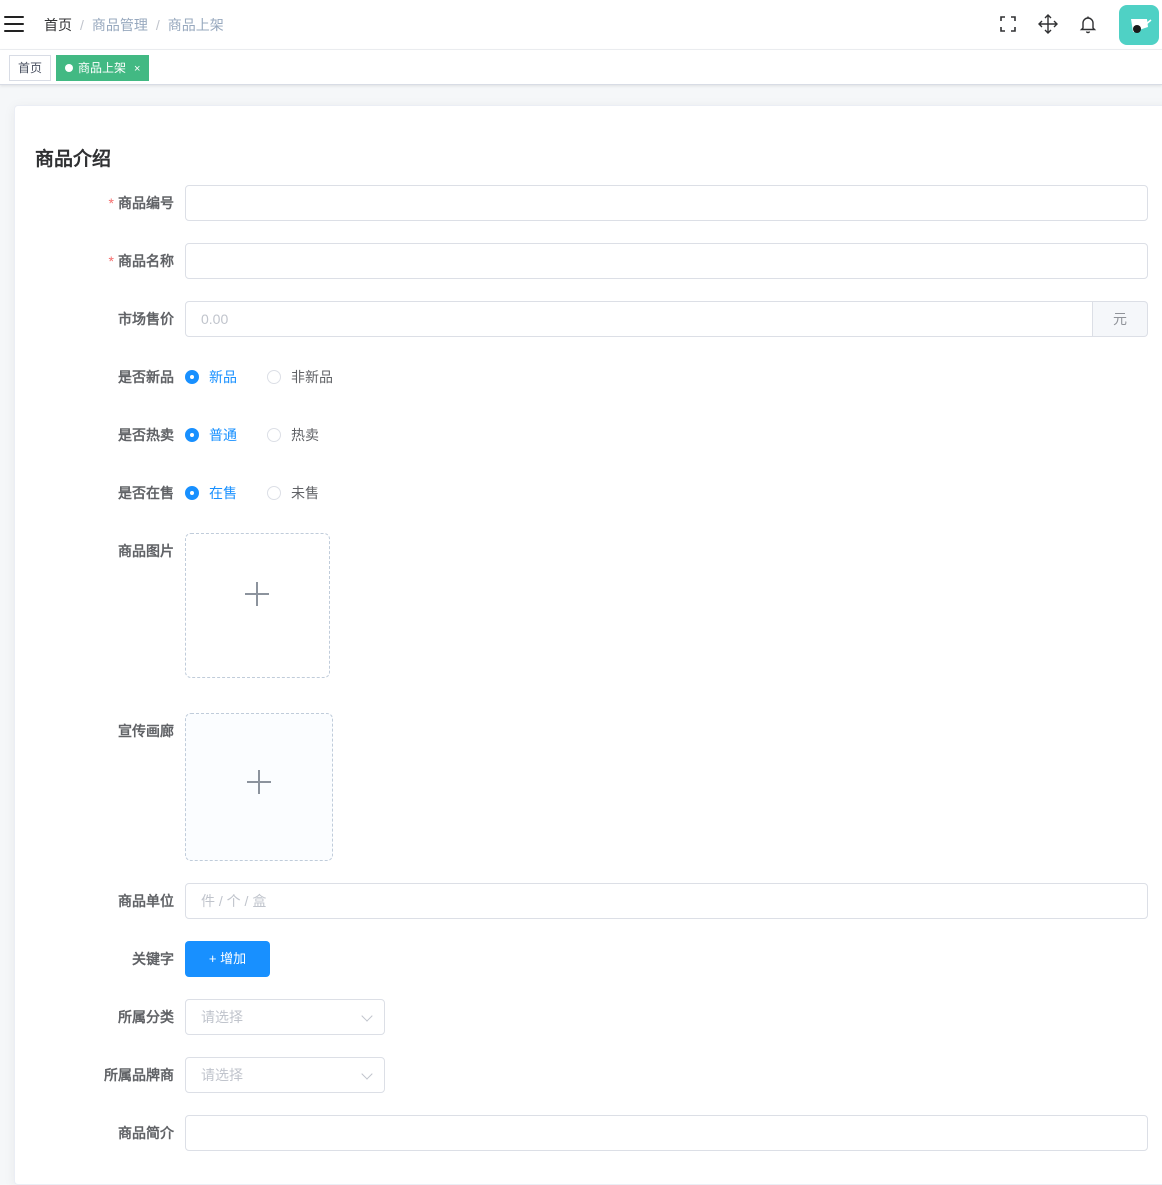  What do you see at coordinates (146, 319) in the screenshot?
I see `form-label: 市场售价` at bounding box center [146, 319].